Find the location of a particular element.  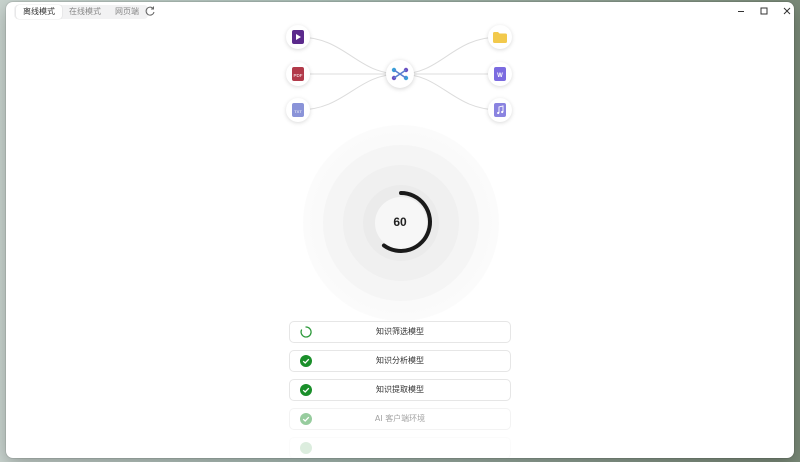

hub-node is located at coordinates (400, 74).